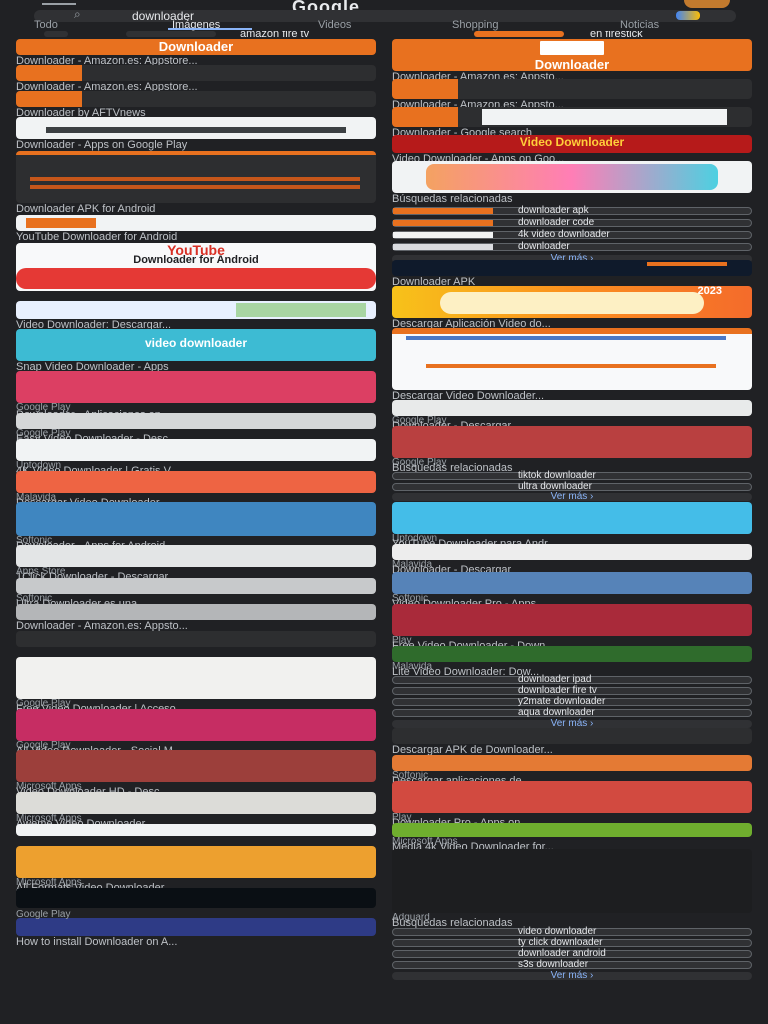 The height and width of the screenshot is (1024, 768). I want to click on image-result: Video Downloader, so click(572, 144).